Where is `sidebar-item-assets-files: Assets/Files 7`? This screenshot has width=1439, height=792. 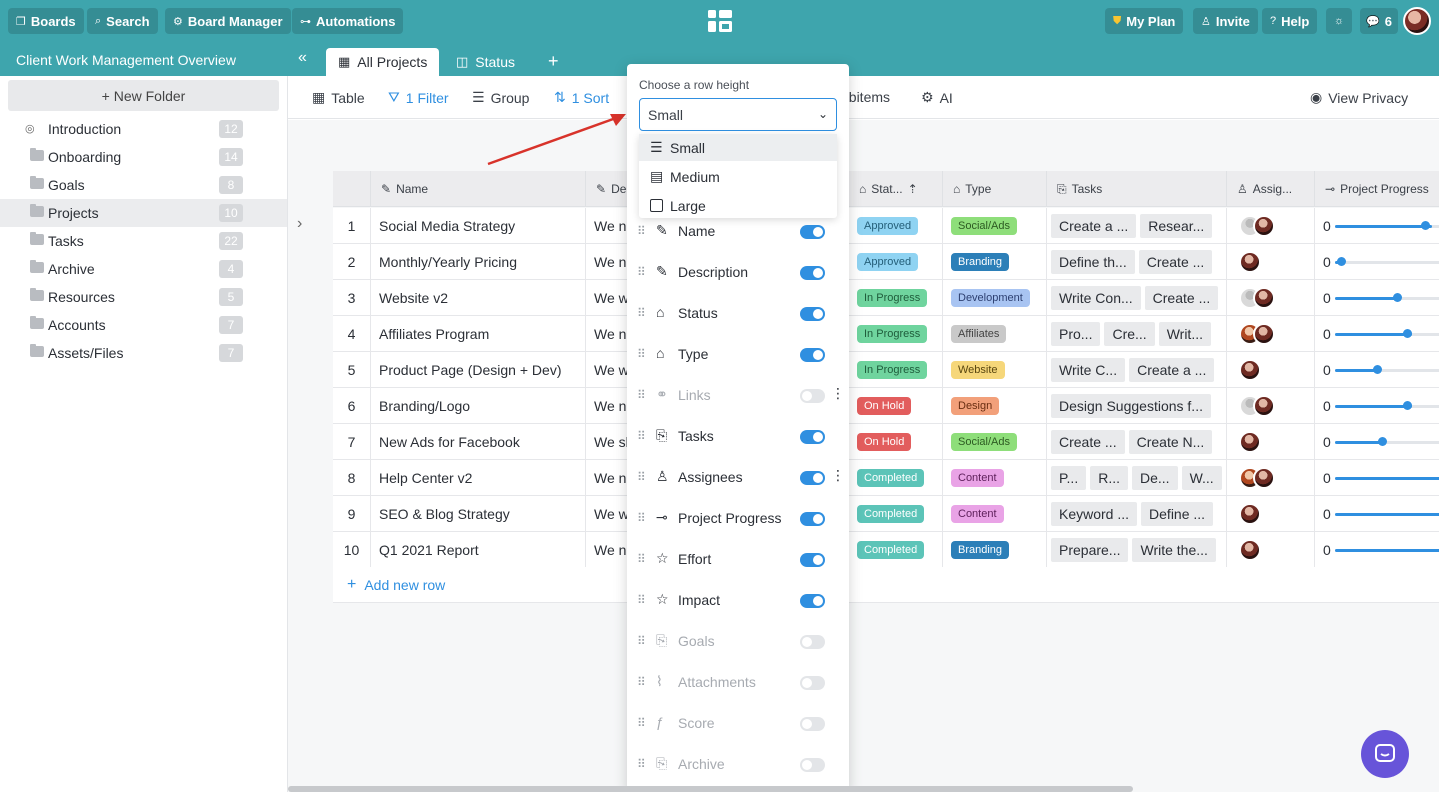
sidebar-item-assets-files: Assets/Files 7 is located at coordinates (143, 353).